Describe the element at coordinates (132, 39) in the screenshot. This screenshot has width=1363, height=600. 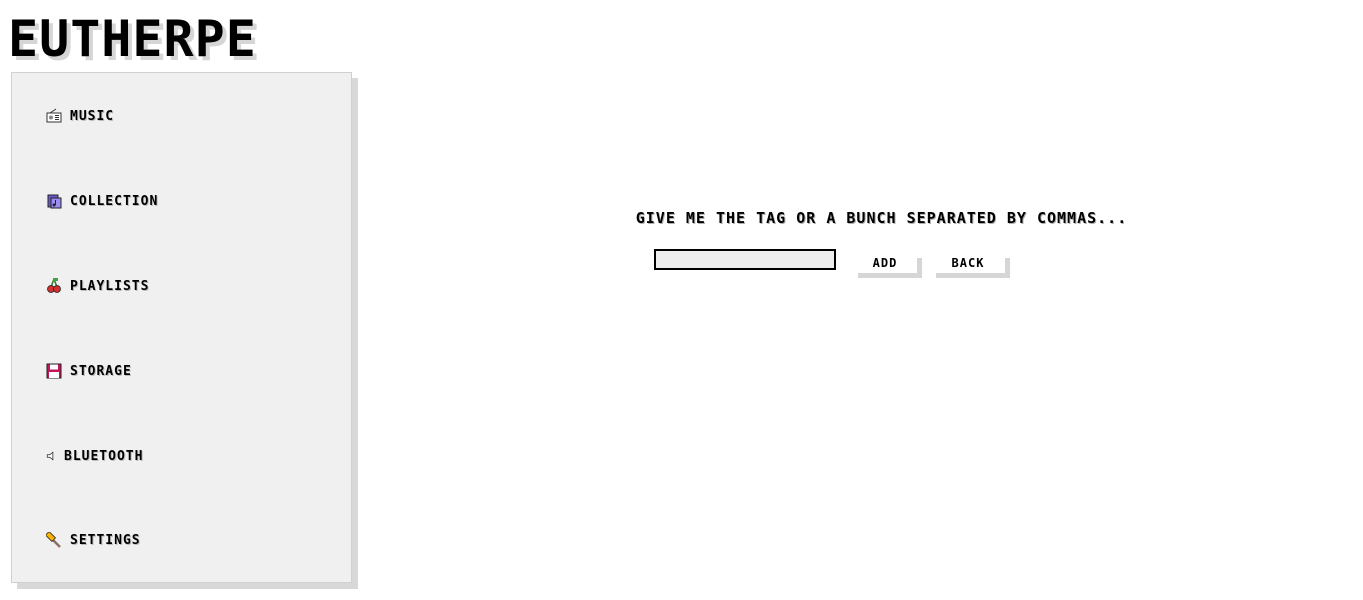
I see `app-logo: EUTHERPE` at that location.